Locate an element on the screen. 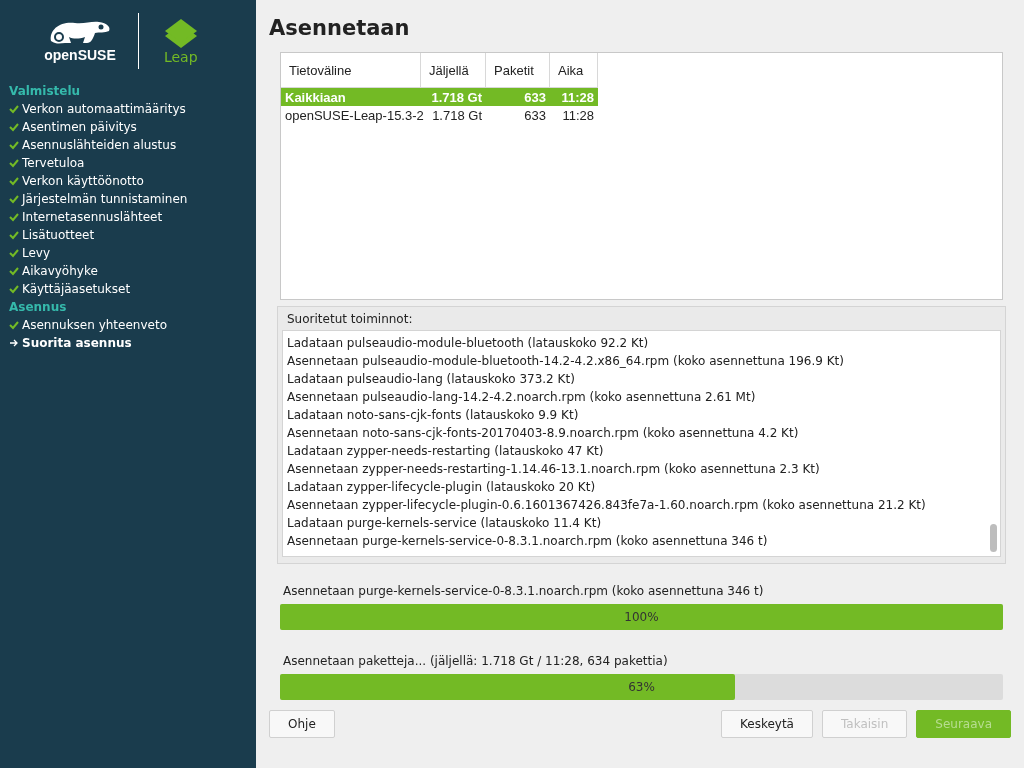 This screenshot has height=768, width=1024. progress-percent: 63% is located at coordinates (641, 687).